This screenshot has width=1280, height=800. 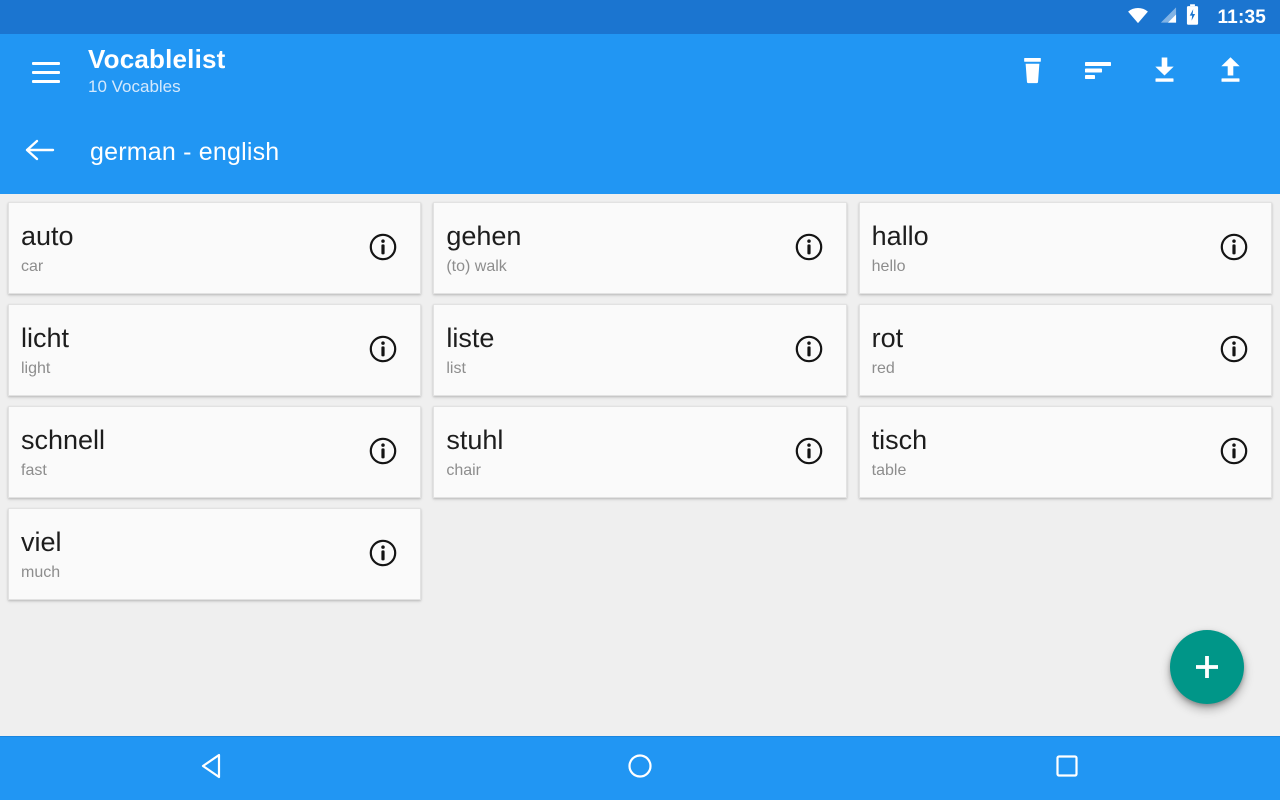 I want to click on sort-button, so click(x=1098, y=72).